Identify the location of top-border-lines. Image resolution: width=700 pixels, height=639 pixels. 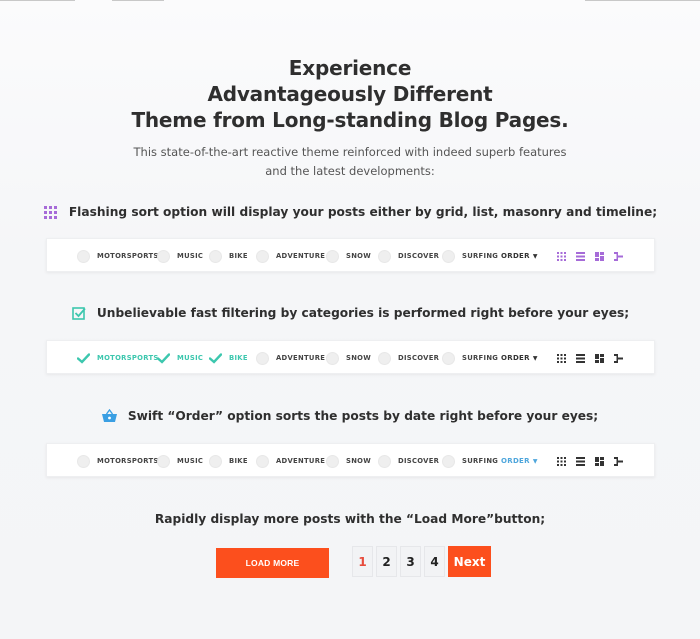
(350, 1).